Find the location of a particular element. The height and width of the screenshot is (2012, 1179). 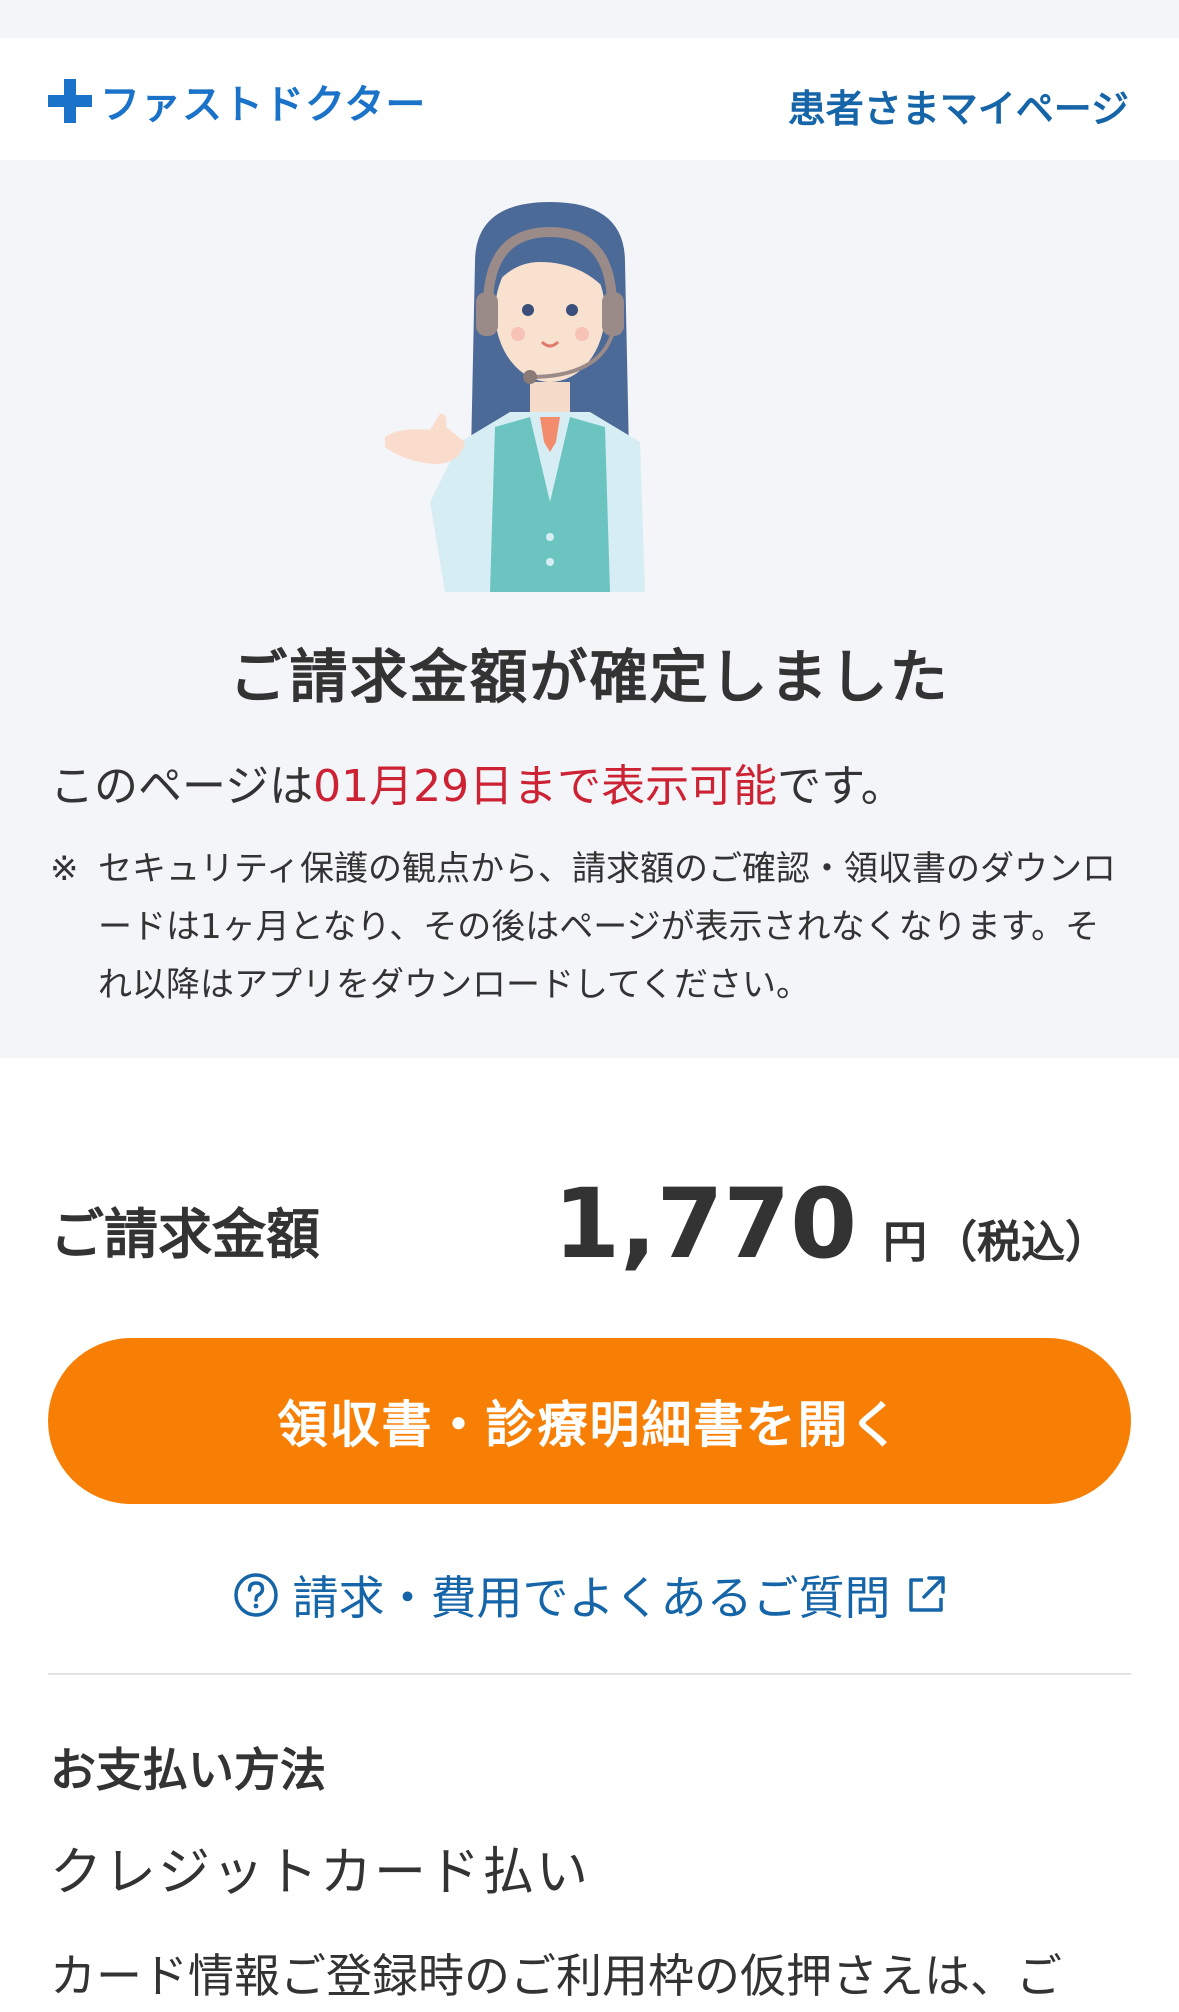

confirmation-title: ご請求金額が確定しました is located at coordinates (589, 677).